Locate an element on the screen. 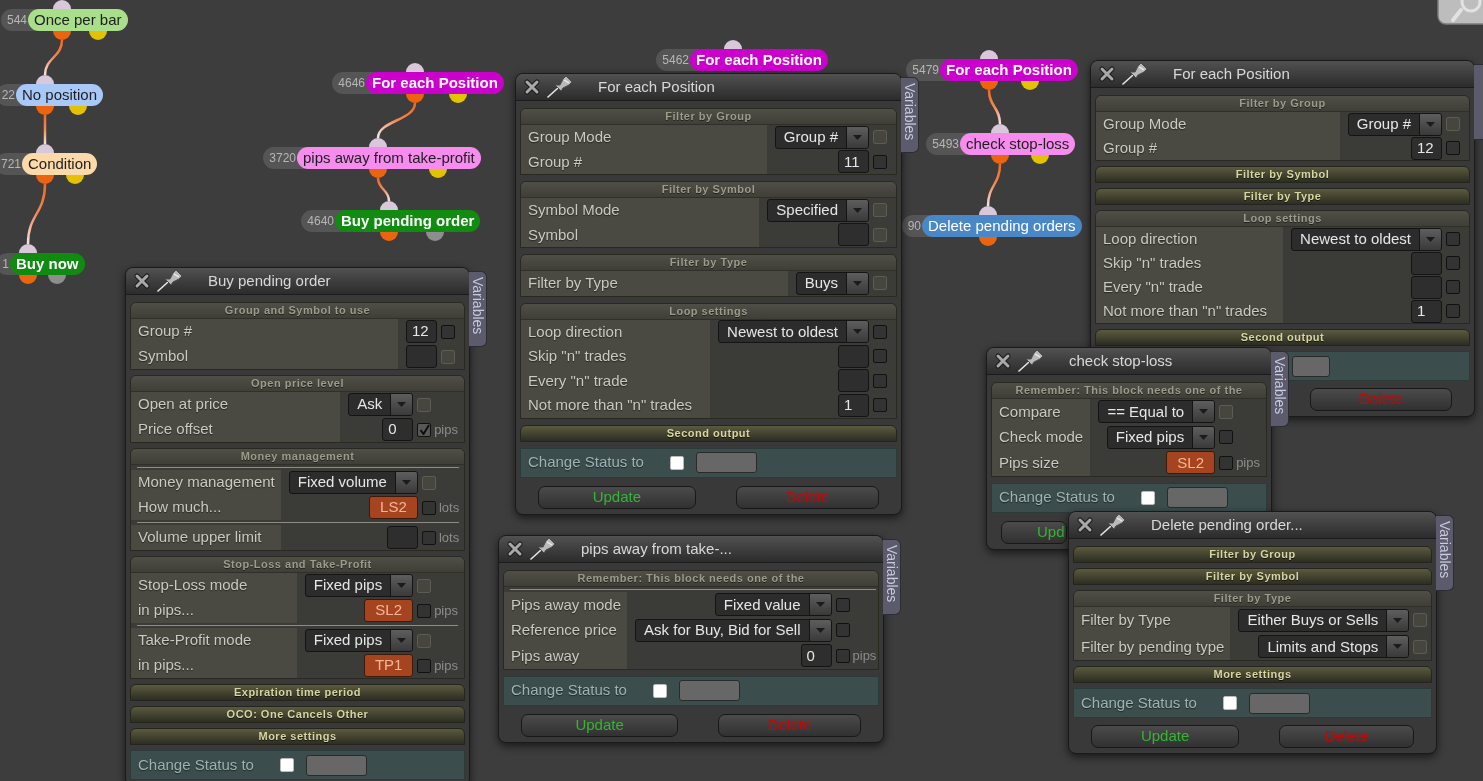 Image resolution: width=1483 pixels, height=781 pixels. node-label: Once per bar is located at coordinates (78, 20).